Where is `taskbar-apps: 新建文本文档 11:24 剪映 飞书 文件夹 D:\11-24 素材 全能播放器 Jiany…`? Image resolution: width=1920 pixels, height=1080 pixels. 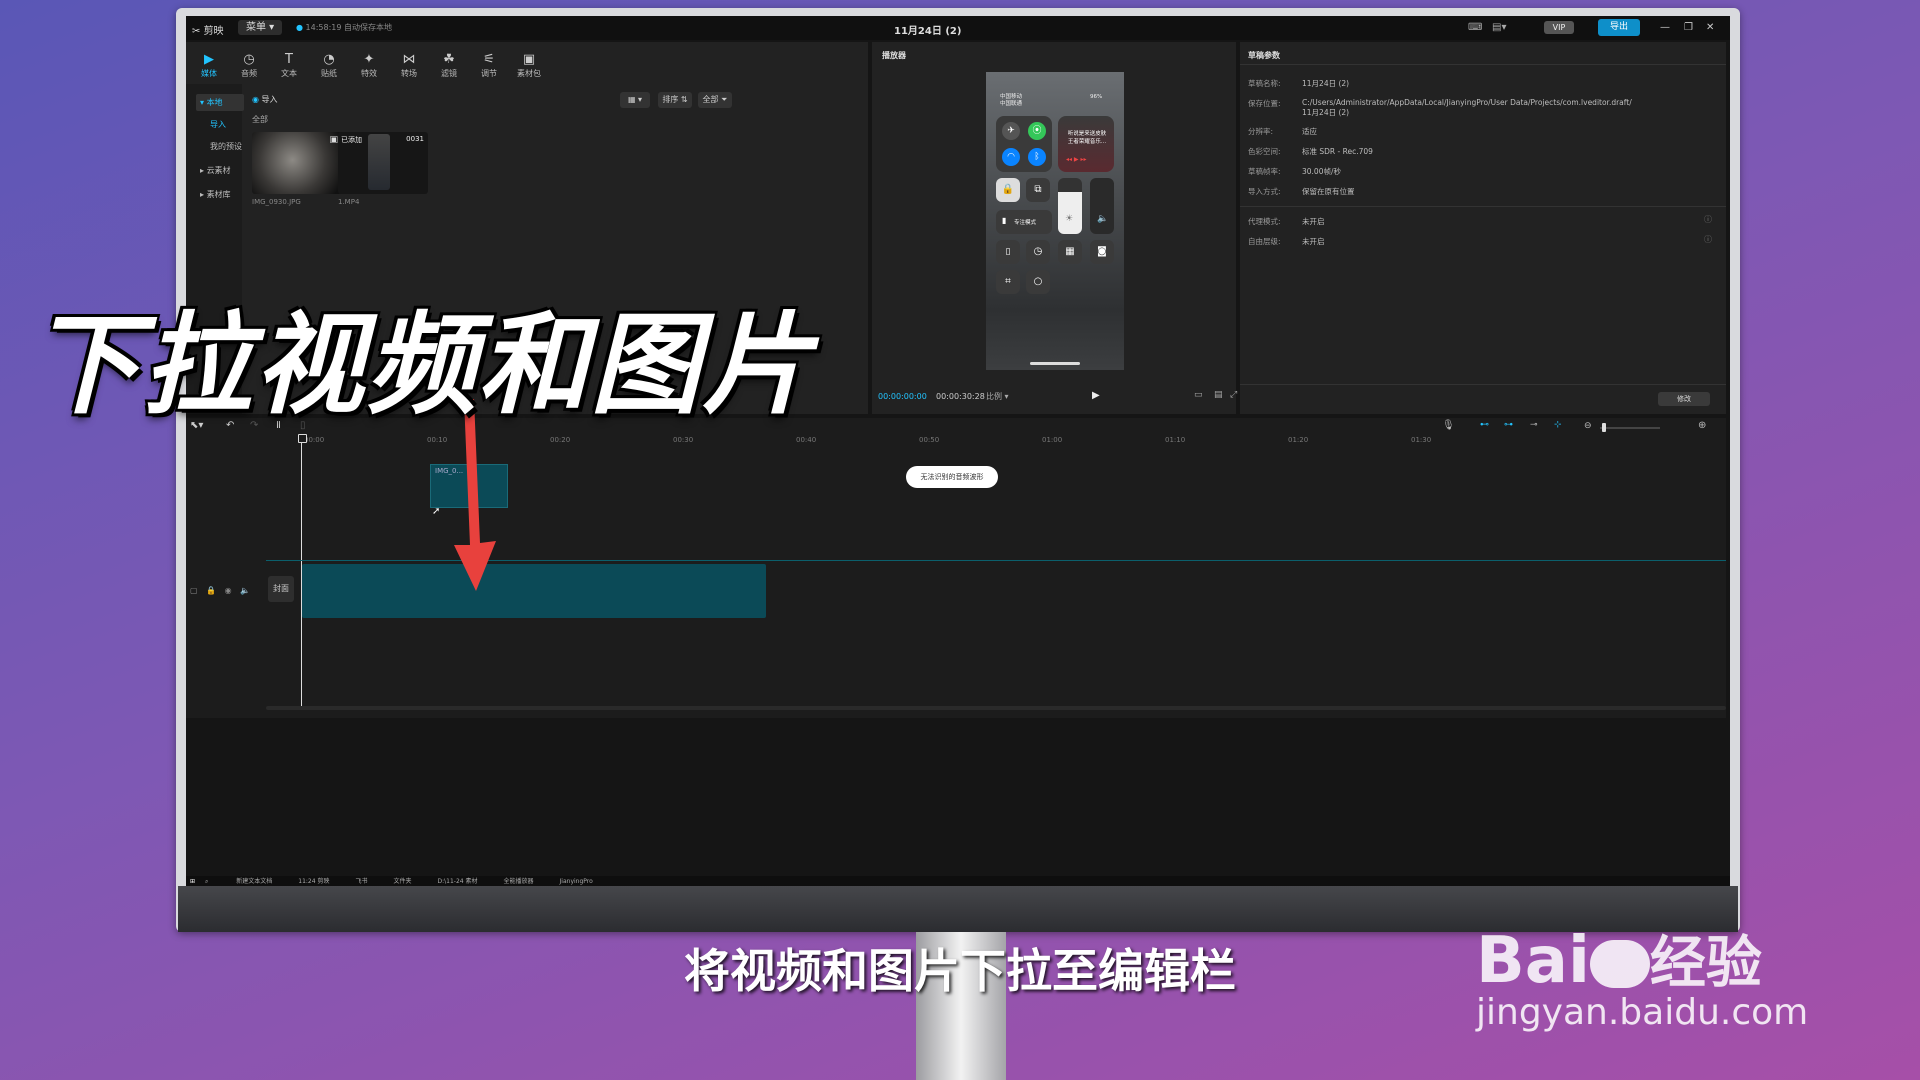 taskbar-apps: 新建文本文档 11:24 剪映 飞书 文件夹 D:\11-24 素材 全能播放器 Jiany… is located at coordinates (401, 881).